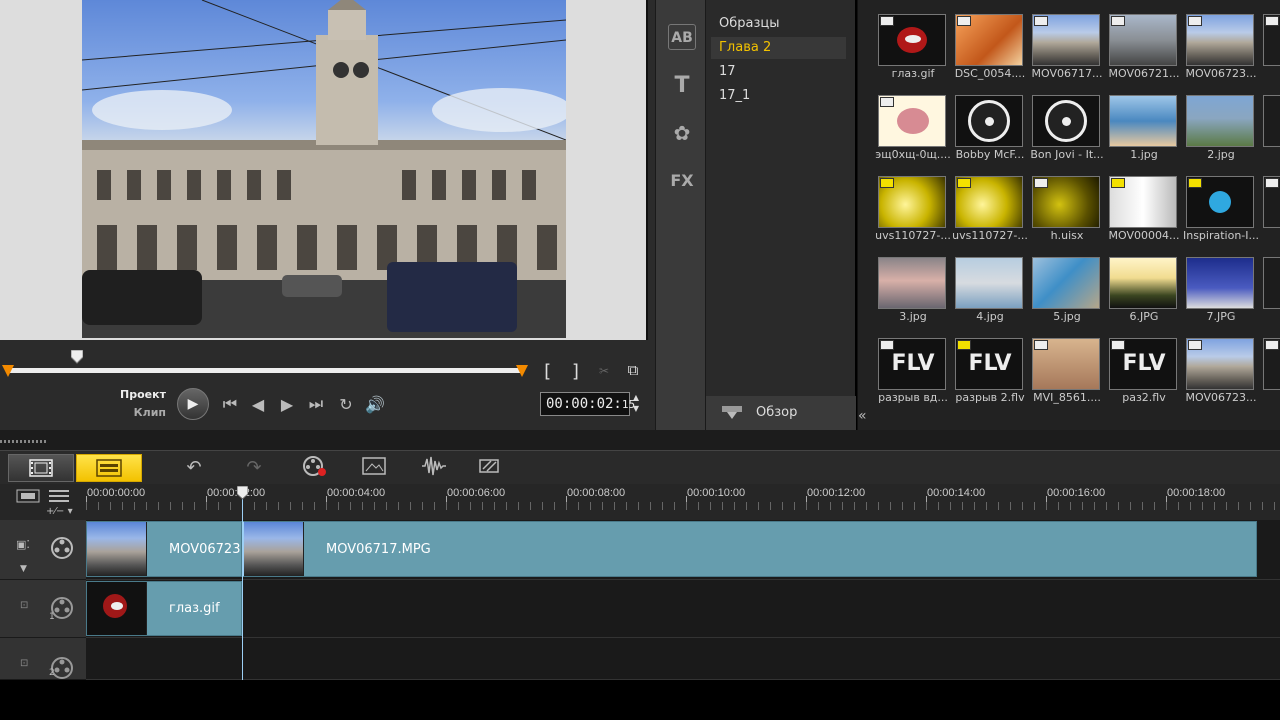  Describe the element at coordinates (254, 468) in the screenshot. I see `redo-icon: ↷` at that location.